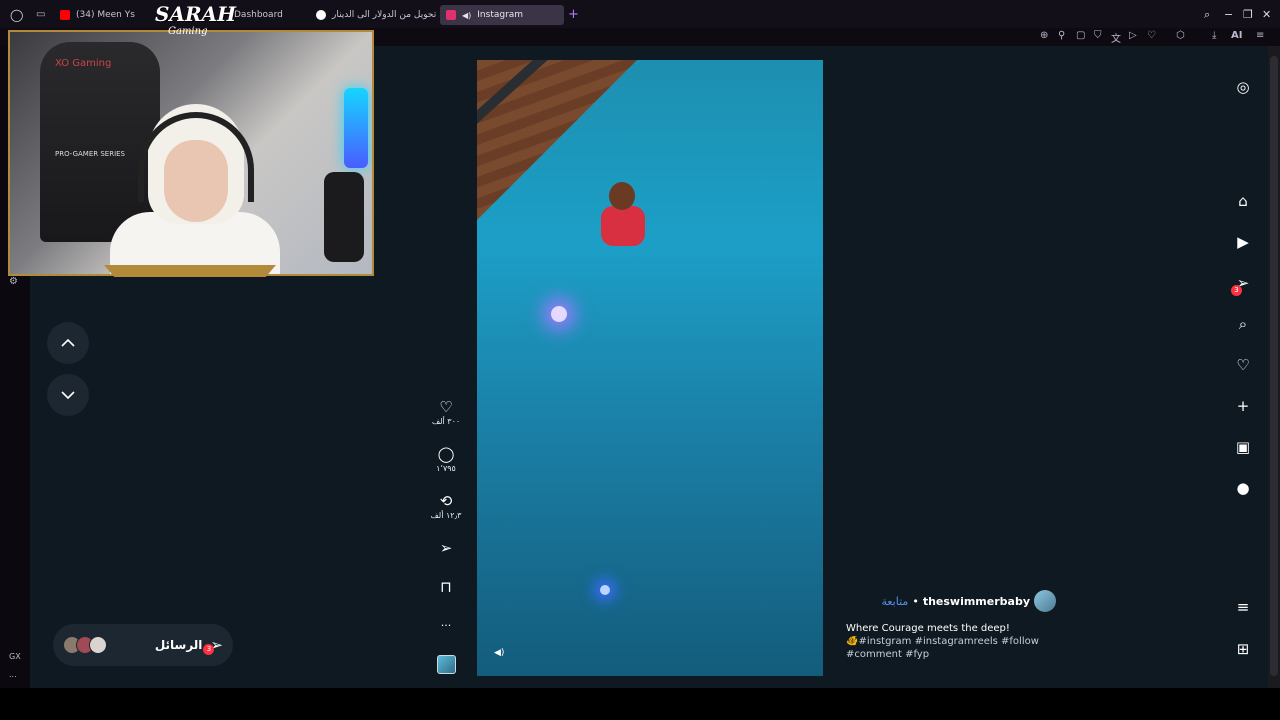 This screenshot has height=720, width=1280. I want to click on direct-badge: 3, so click(1236, 290).